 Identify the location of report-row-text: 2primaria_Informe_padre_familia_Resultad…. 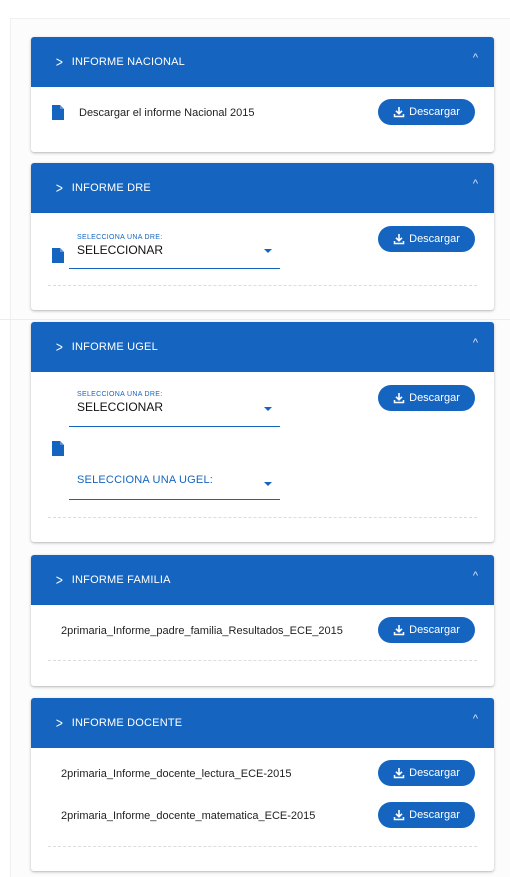
(202, 631).